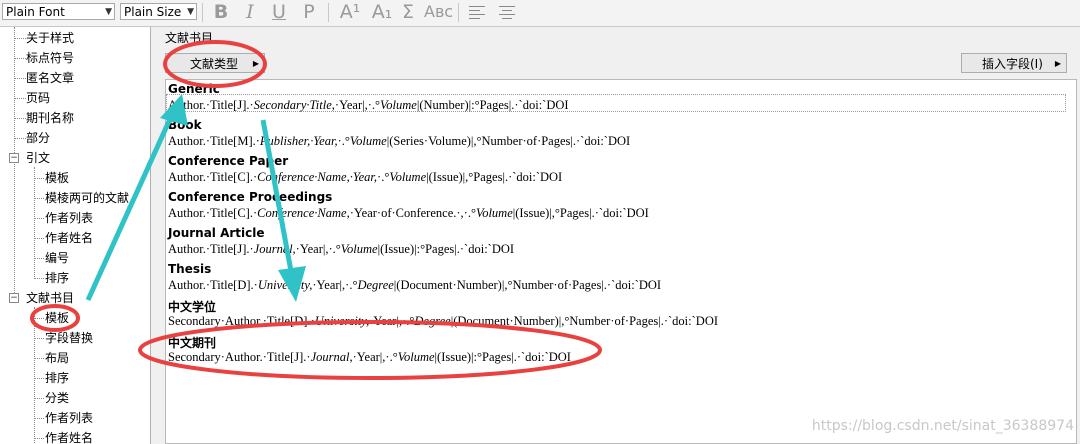  I want to click on subscript-button: A₁, so click(382, 12).